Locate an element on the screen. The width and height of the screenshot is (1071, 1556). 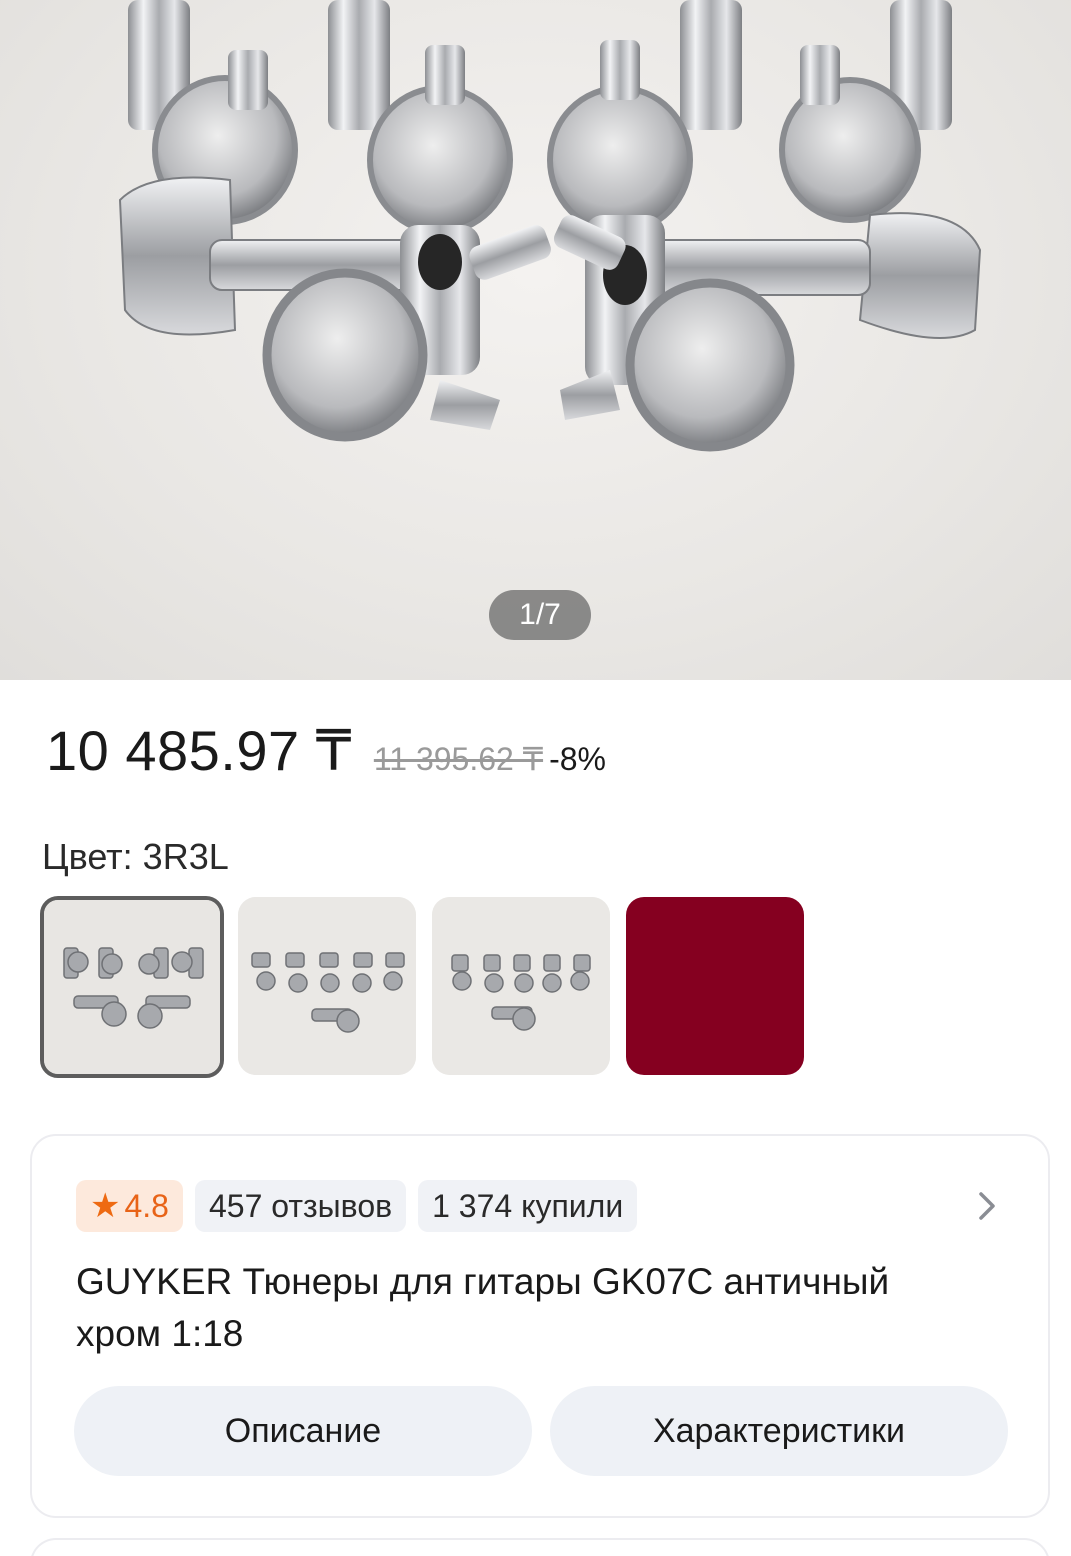
rating-chip: ★ 4.8 is located at coordinates (129, 1206).